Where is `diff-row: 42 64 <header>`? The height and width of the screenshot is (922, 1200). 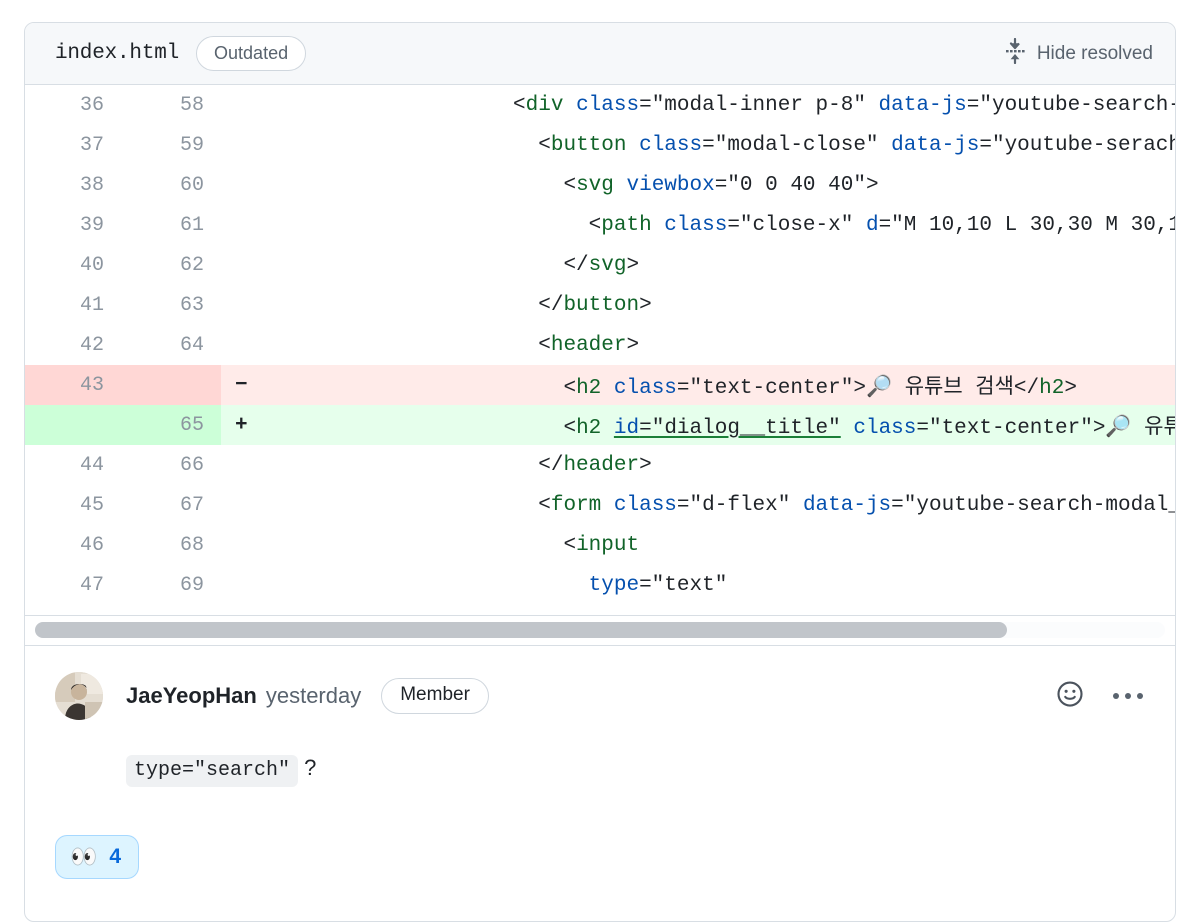
diff-row: 42 64 <header> is located at coordinates (600, 345).